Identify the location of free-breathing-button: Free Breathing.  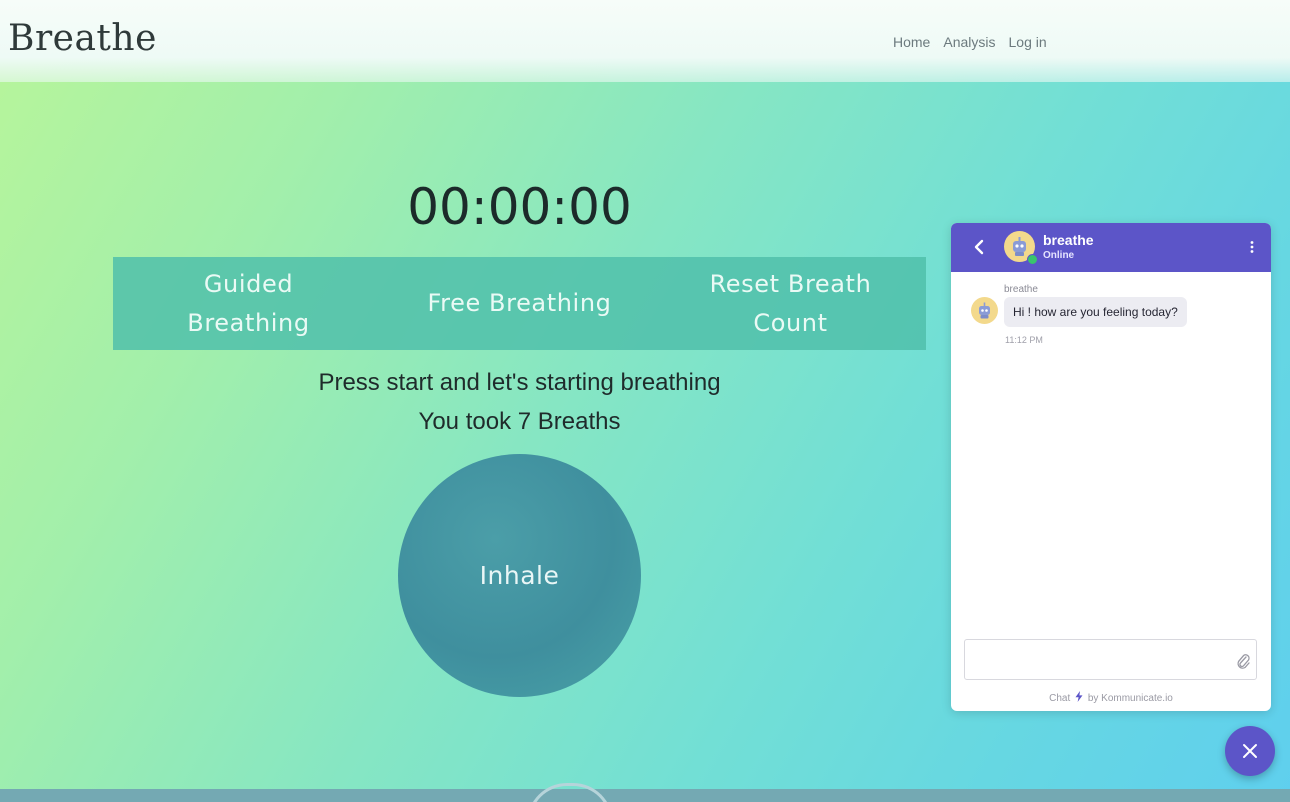
(519, 303).